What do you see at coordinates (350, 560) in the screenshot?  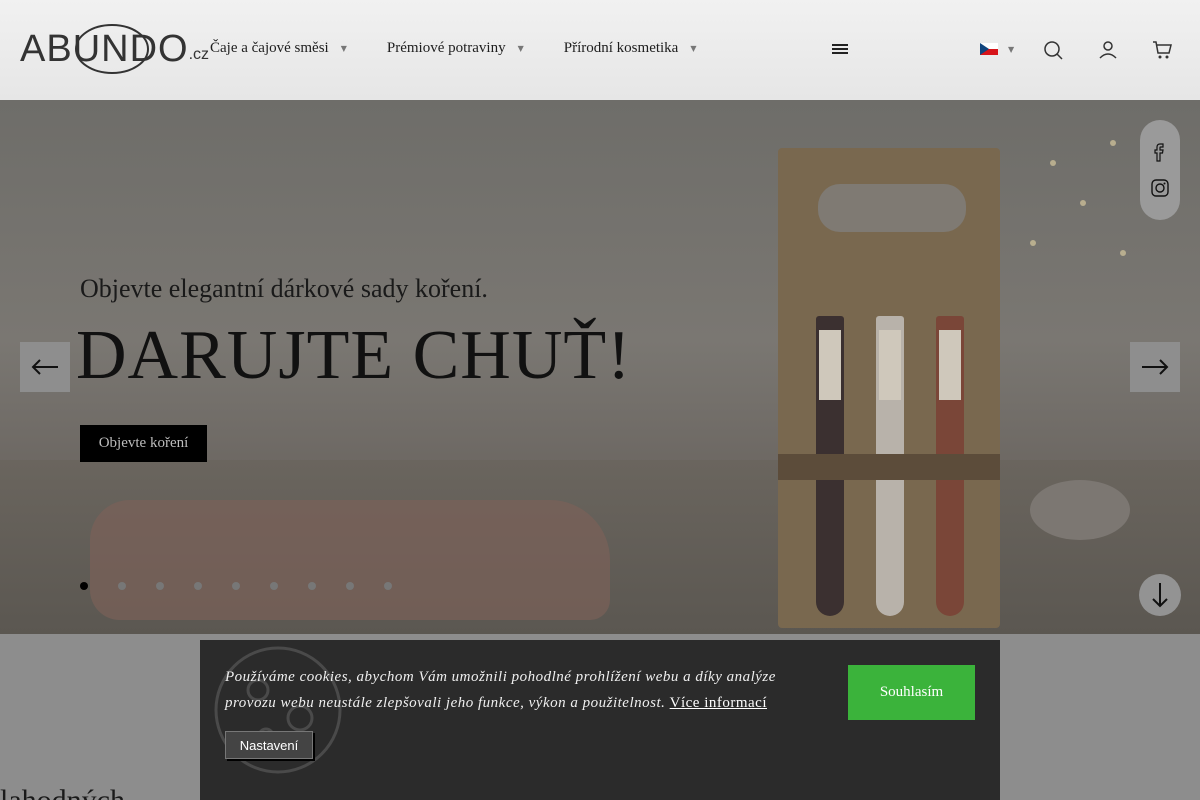 I see `hero-food` at bounding box center [350, 560].